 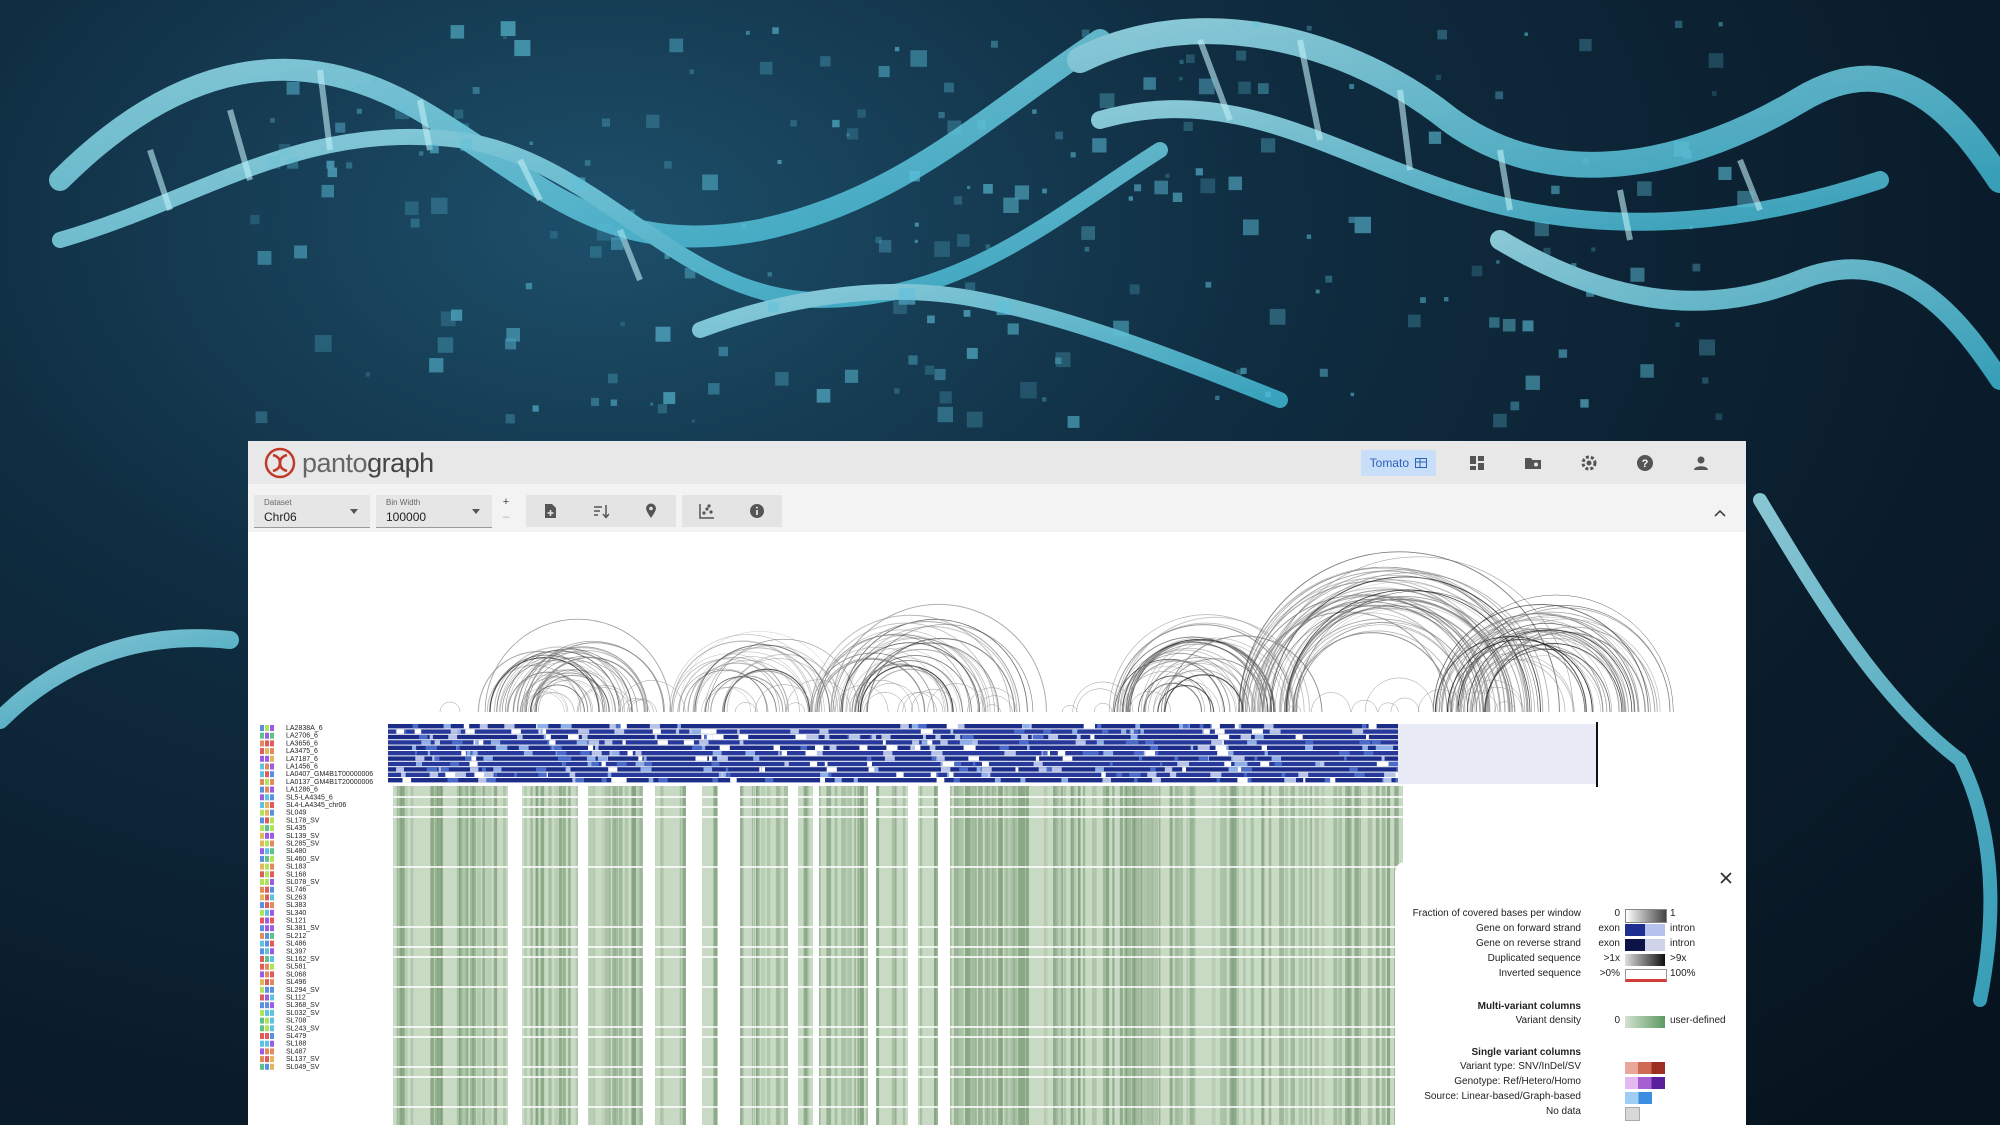 I want to click on ribbon-row, so click(x=893, y=753).